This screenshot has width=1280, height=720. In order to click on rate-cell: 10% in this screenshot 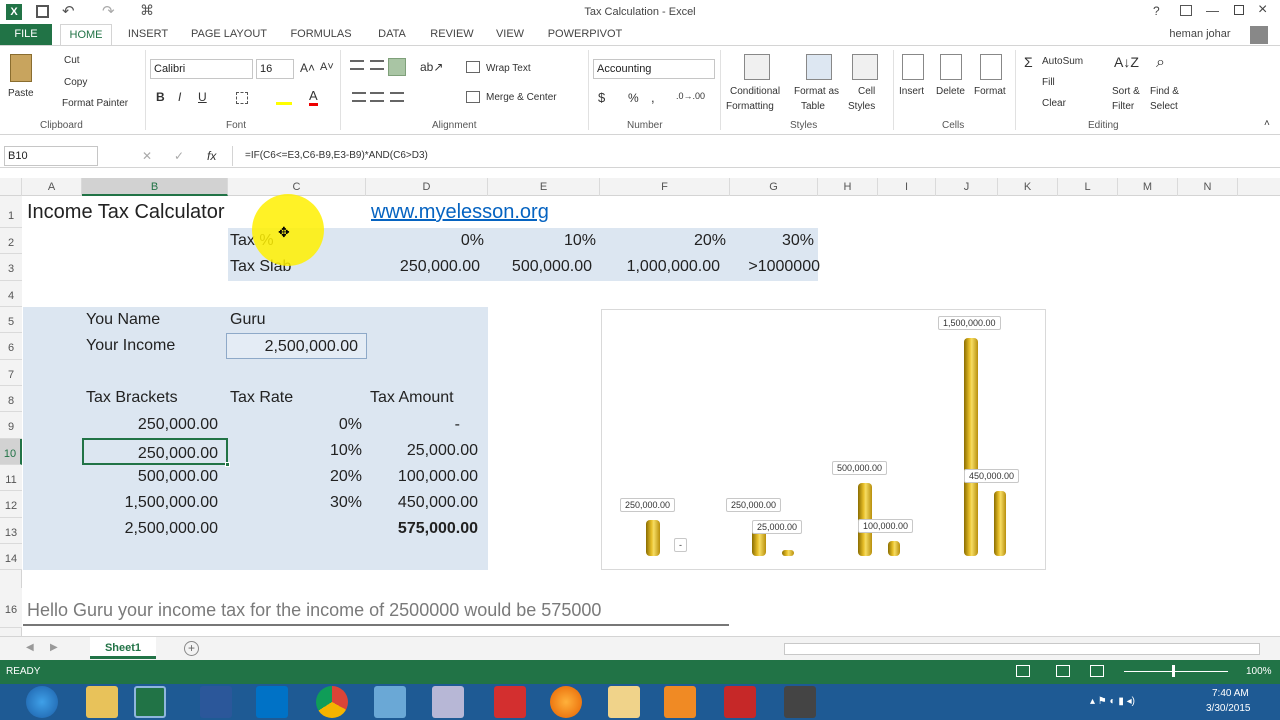, I will do `click(295, 451)`.